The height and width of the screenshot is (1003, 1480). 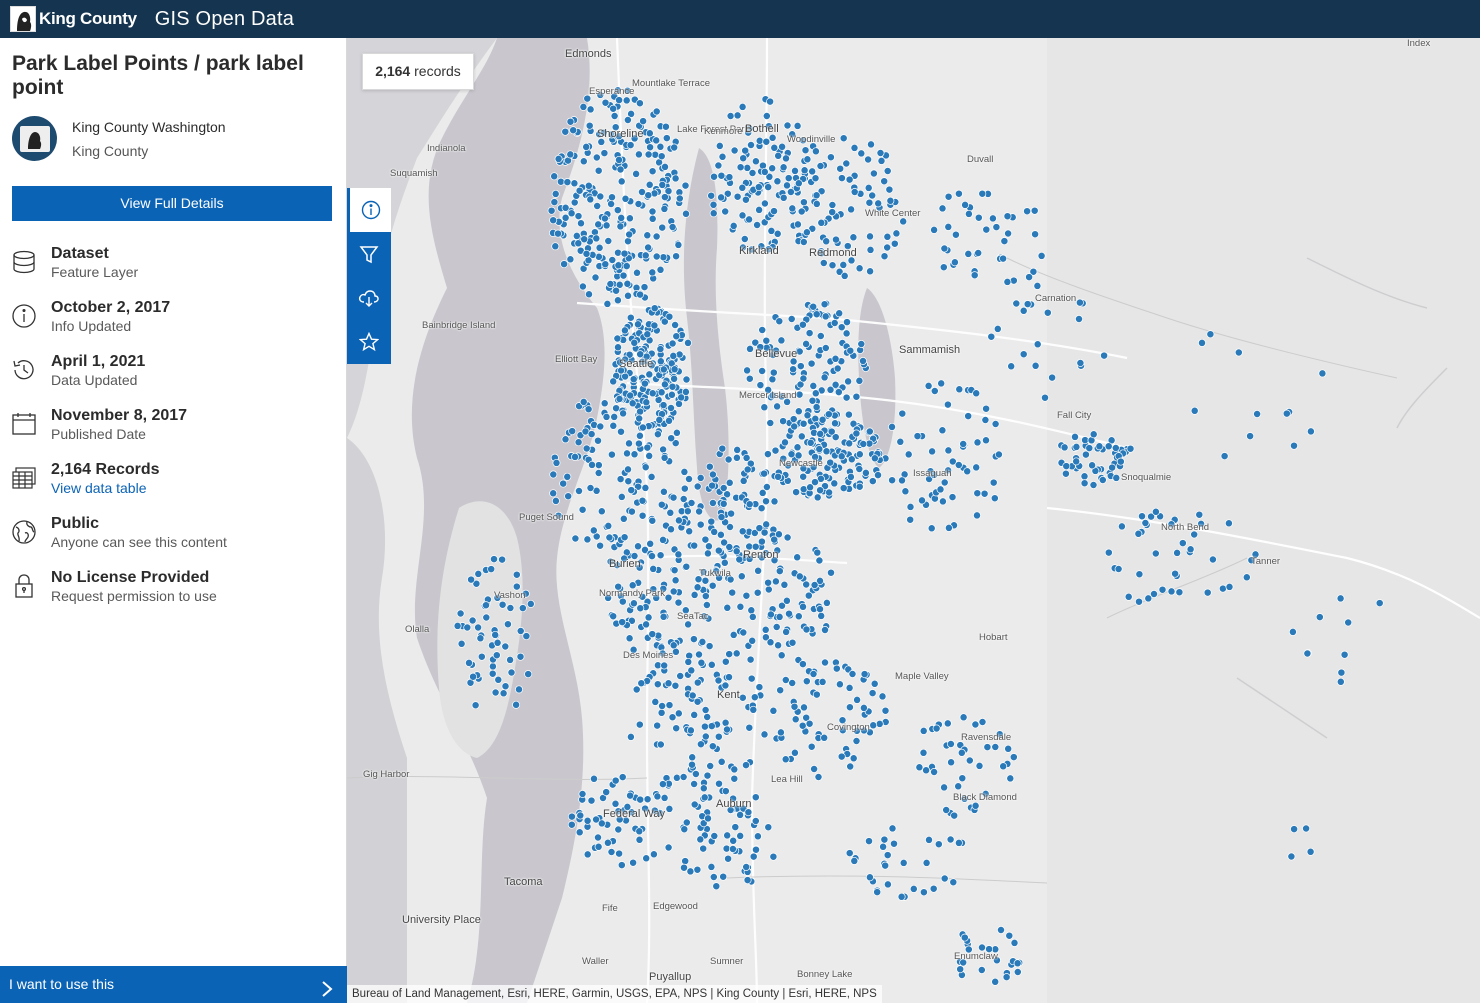 What do you see at coordinates (224, 19) in the screenshot?
I see `site-title: GIS Open Data` at bounding box center [224, 19].